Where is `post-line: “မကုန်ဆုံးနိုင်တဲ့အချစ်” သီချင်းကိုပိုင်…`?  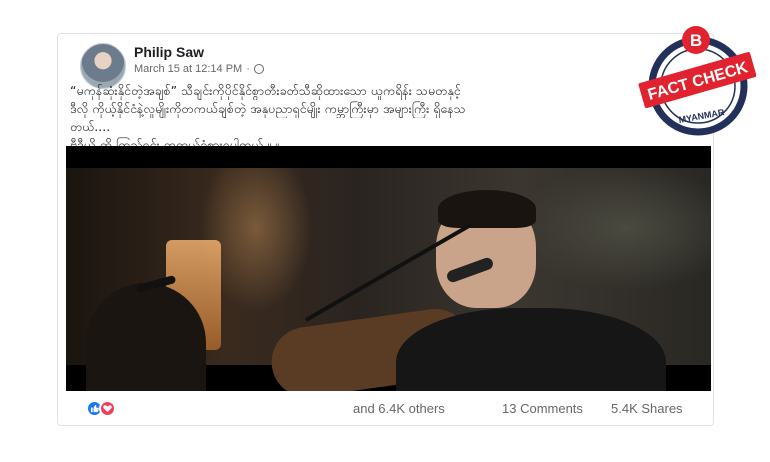 post-line: “မကုန်ဆုံးနိုင်တဲ့အချစ်” သီချင်းကိုပိုင်… is located at coordinates (265, 90).